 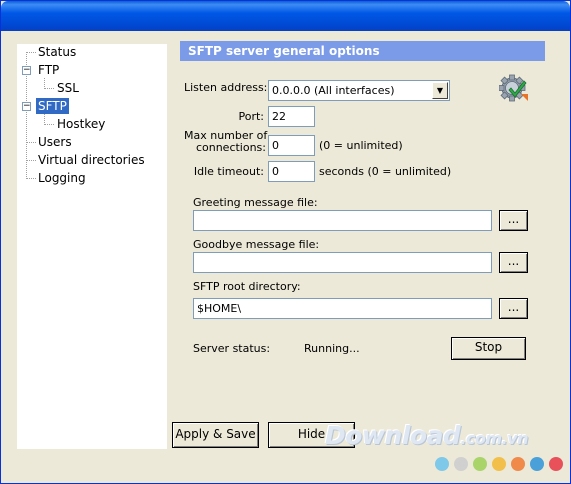 What do you see at coordinates (228, 171) in the screenshot?
I see `idle-timeout-label: Idle timeout:` at bounding box center [228, 171].